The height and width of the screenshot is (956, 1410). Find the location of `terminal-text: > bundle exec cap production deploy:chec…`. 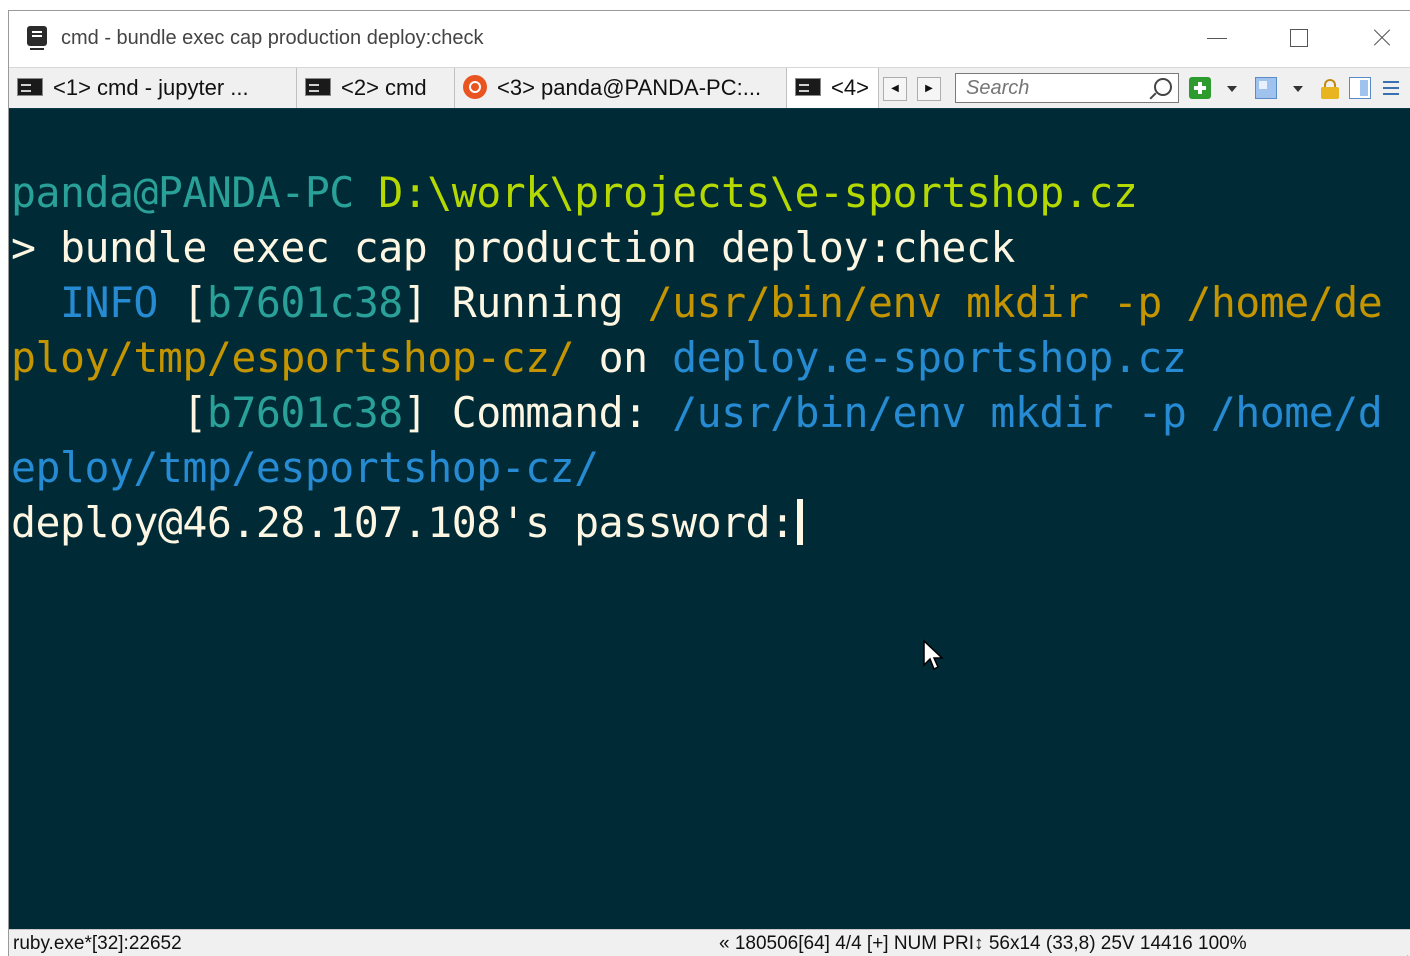

terminal-text: > bundle exec cap production deploy:chec… is located at coordinates (513, 247).